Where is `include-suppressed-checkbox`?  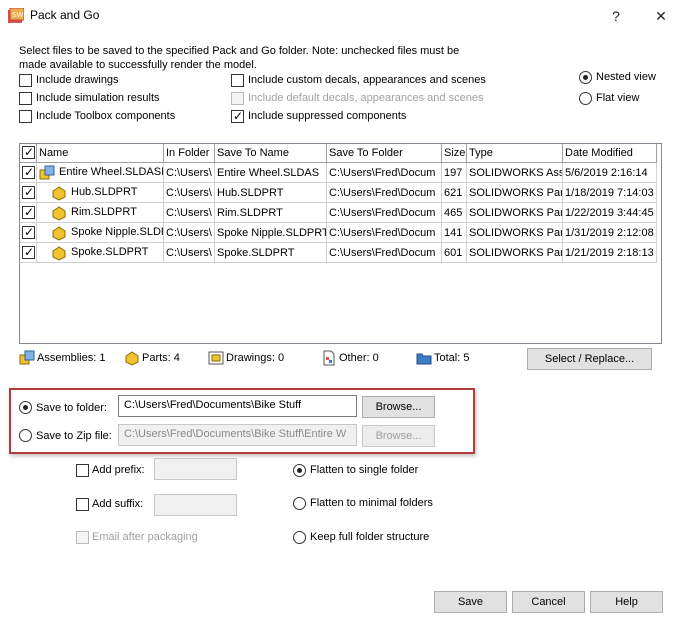
include-suppressed-checkbox is located at coordinates (237, 116).